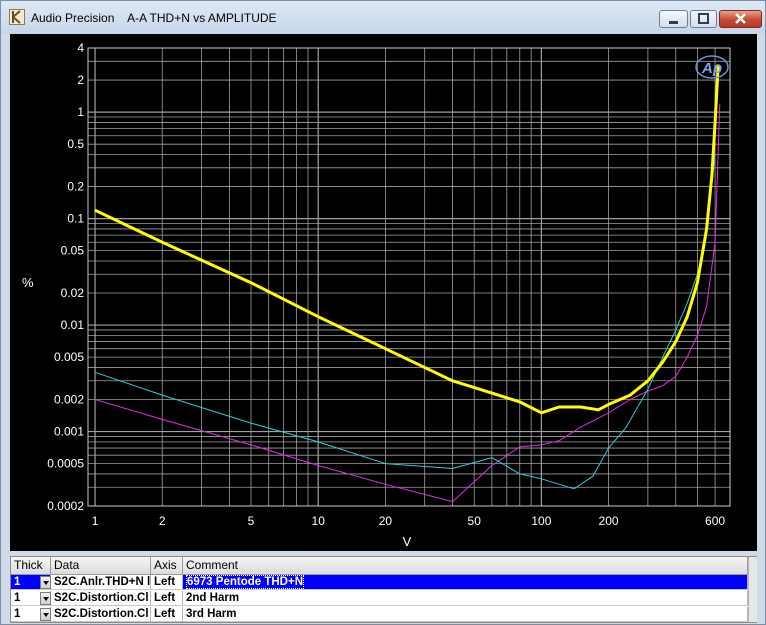  What do you see at coordinates (95, 521) in the screenshot?
I see `x-tick-label: 1` at bounding box center [95, 521].